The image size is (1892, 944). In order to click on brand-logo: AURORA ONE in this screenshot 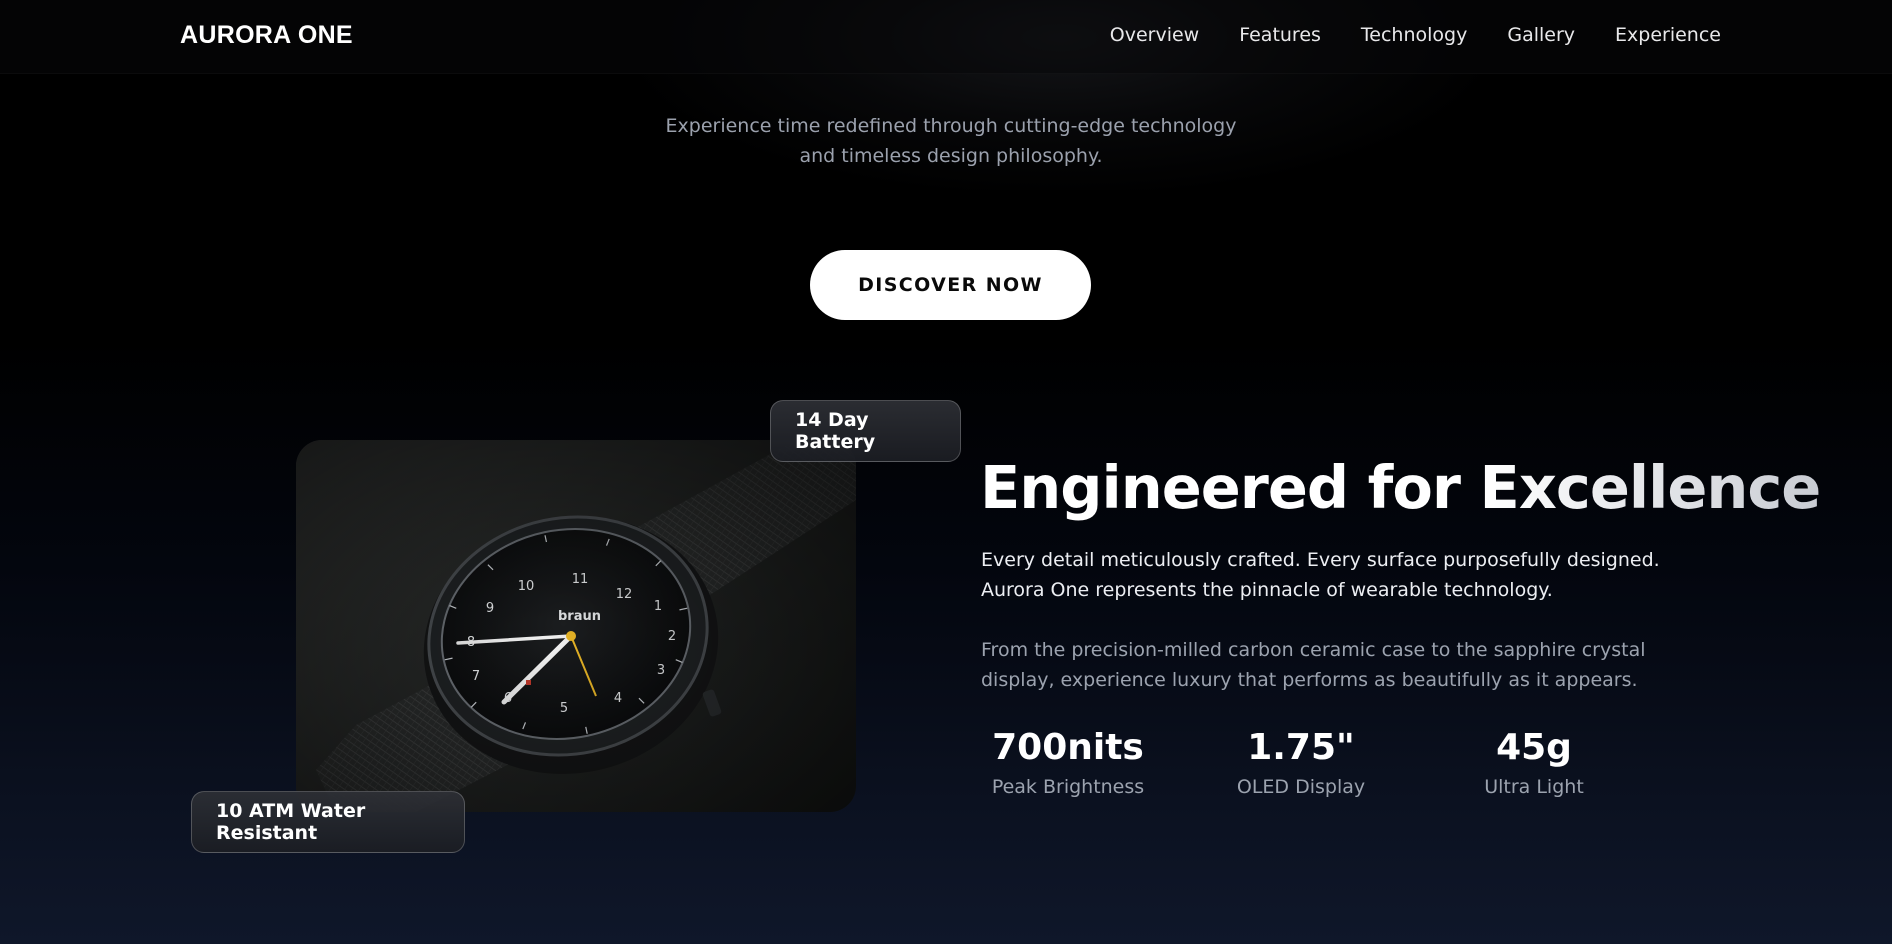, I will do `click(266, 35)`.